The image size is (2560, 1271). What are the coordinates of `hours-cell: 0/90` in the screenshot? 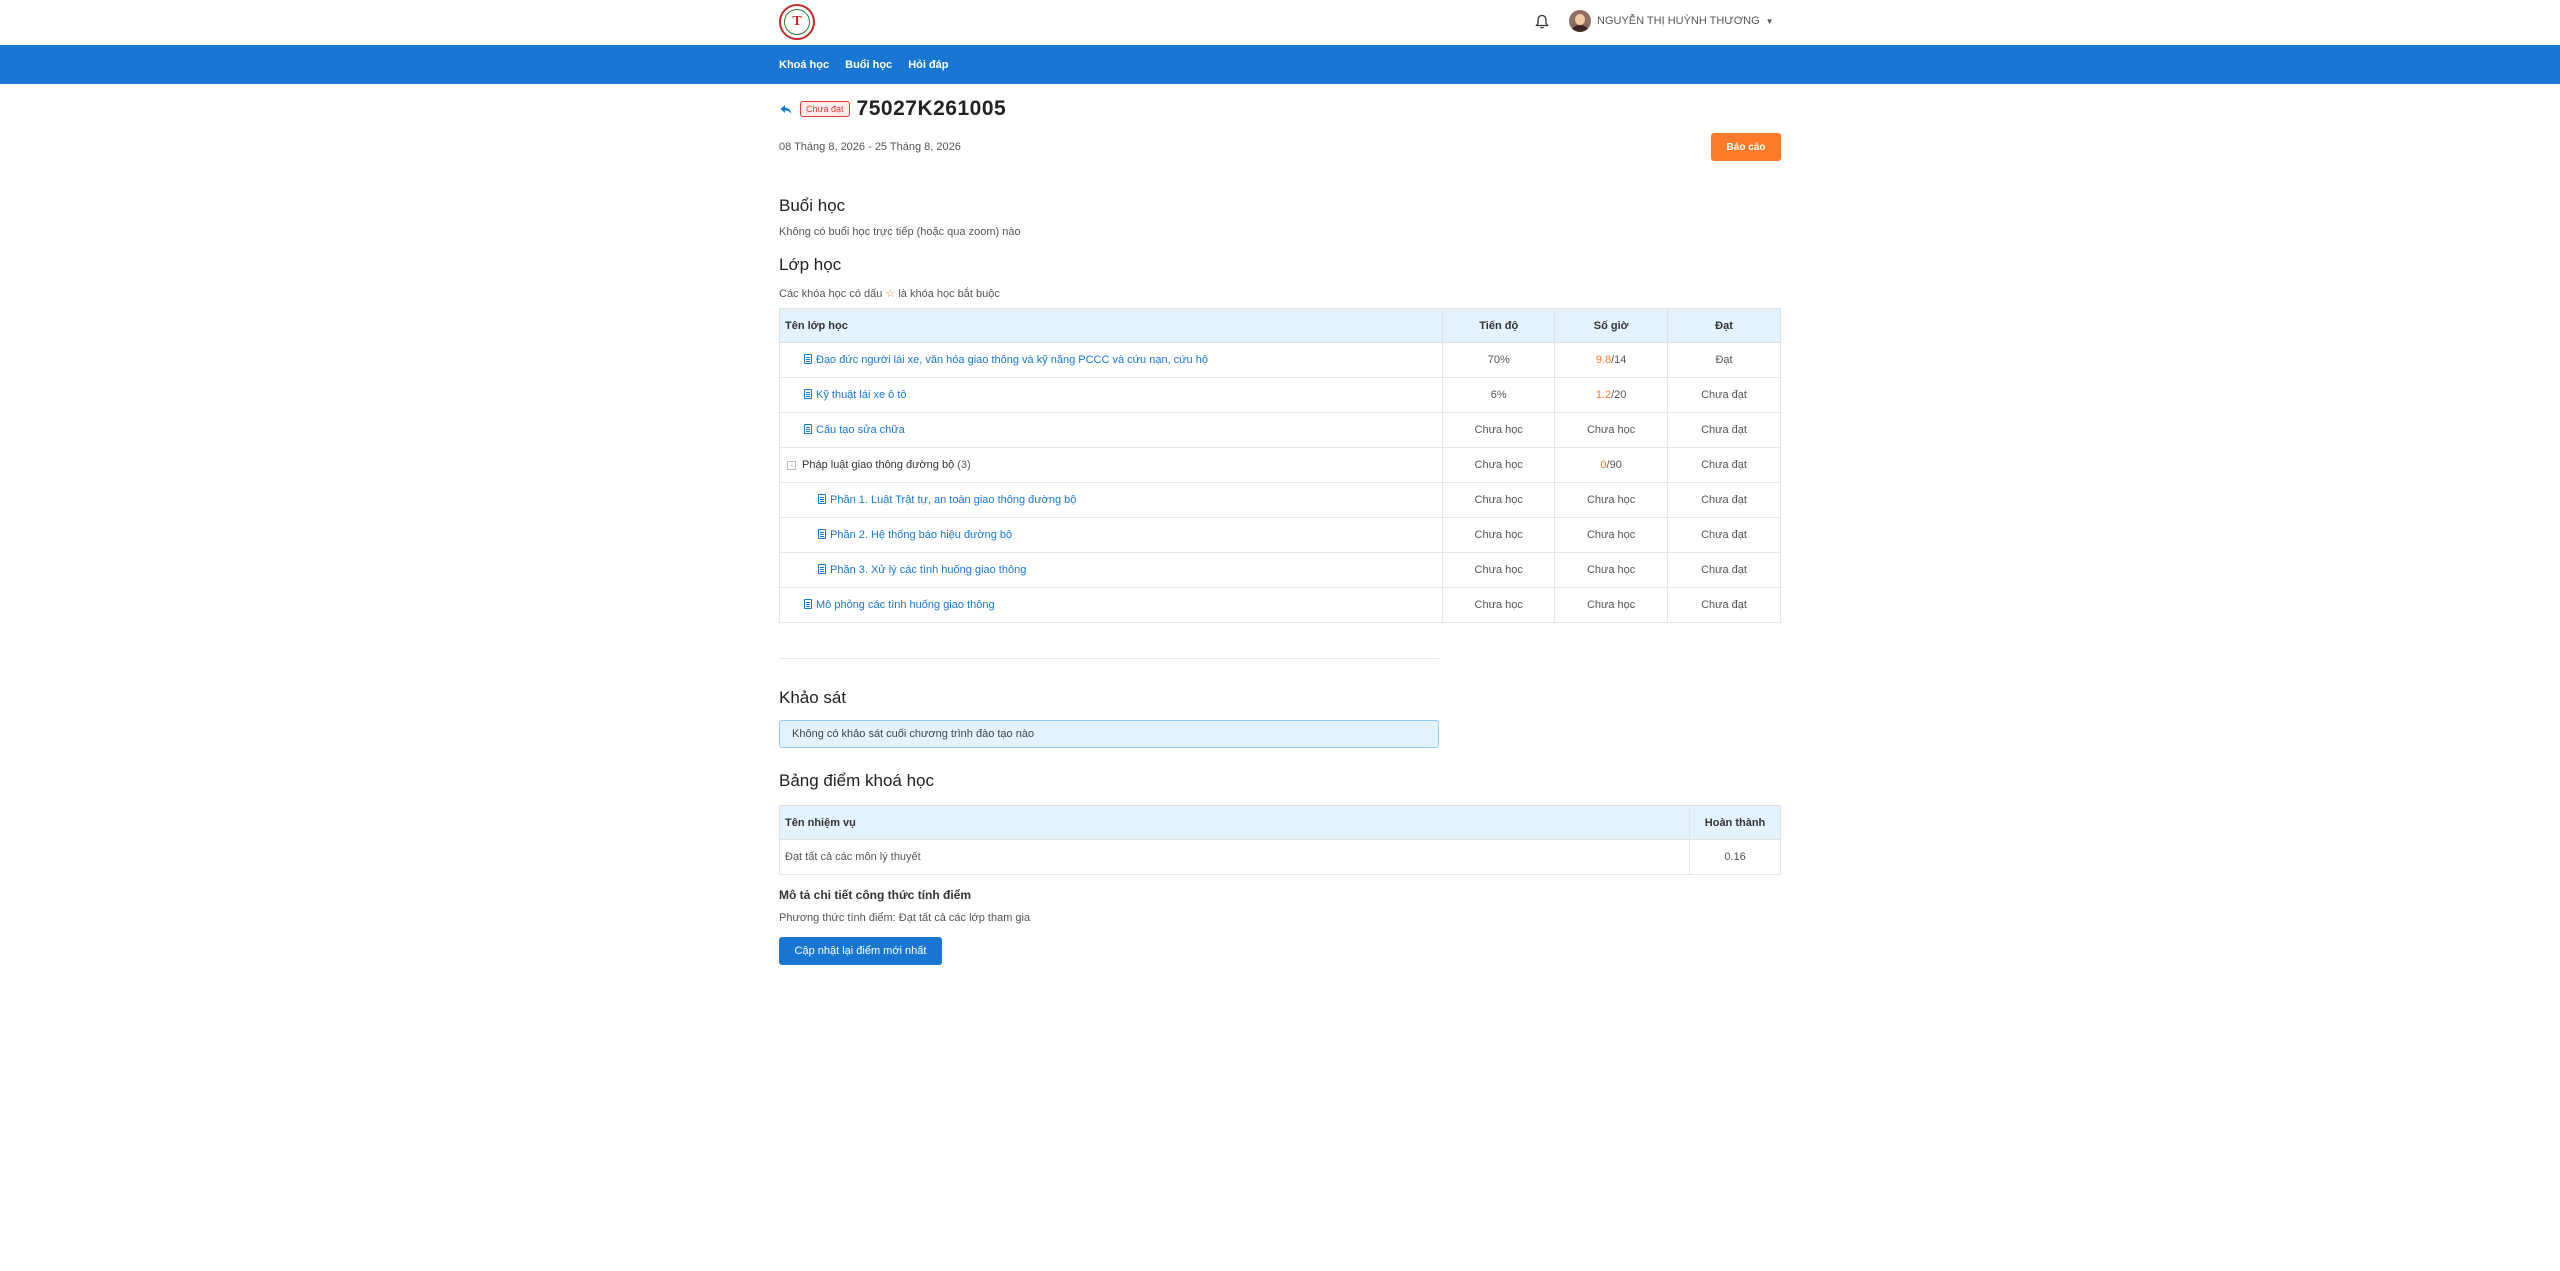 It's located at (1611, 465).